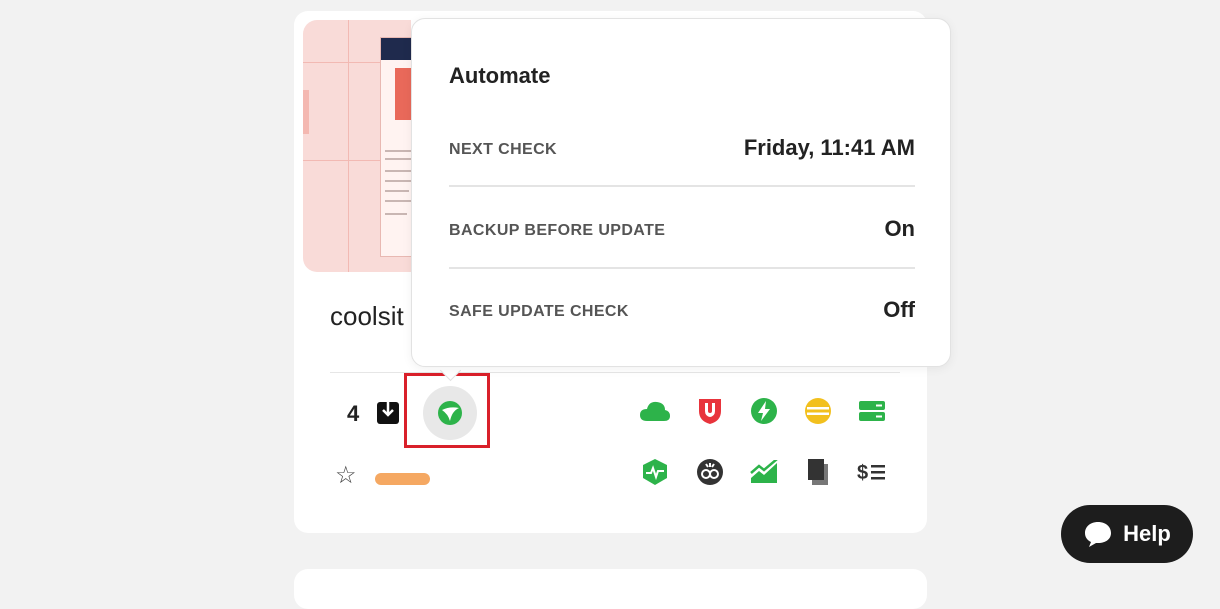 Image resolution: width=1220 pixels, height=609 pixels. Describe the element at coordinates (500, 75) in the screenshot. I see `popover-title: Automate` at that location.